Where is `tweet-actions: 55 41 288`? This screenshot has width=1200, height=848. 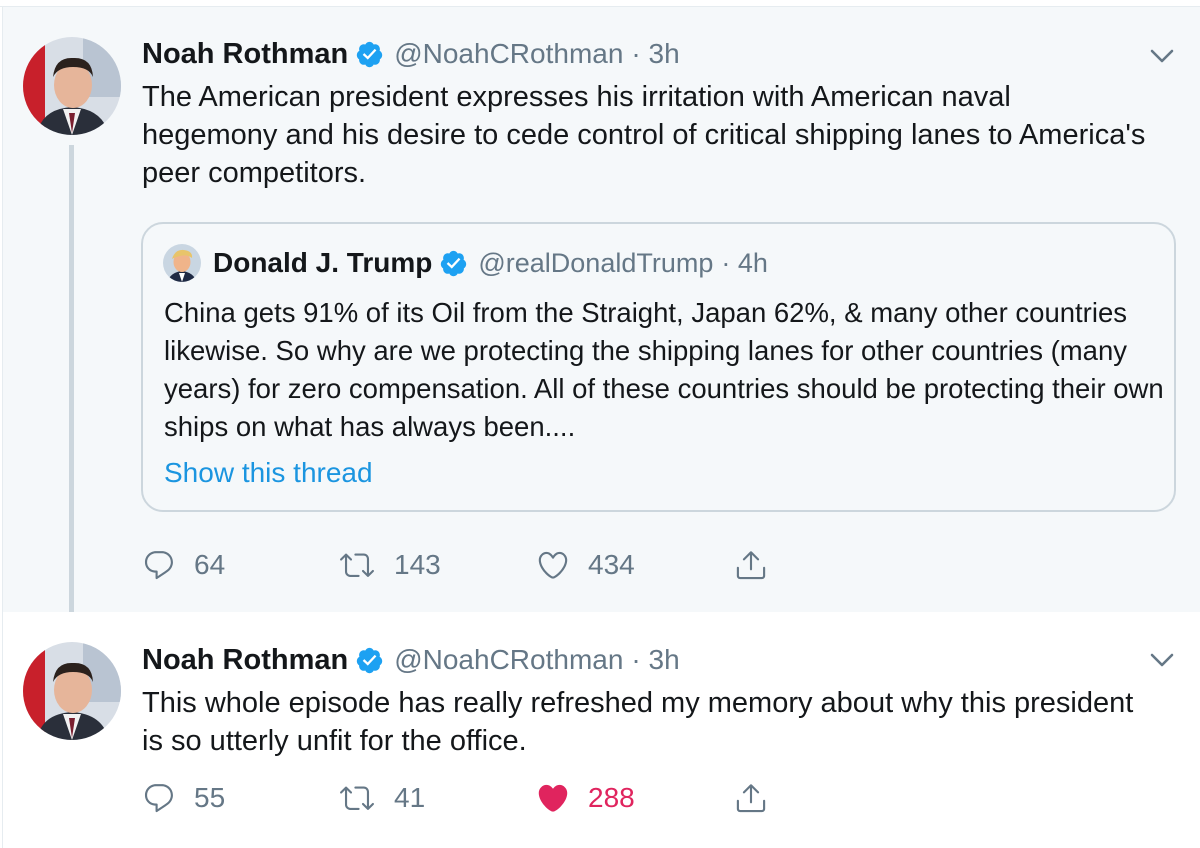 tweet-actions: 55 41 288 is located at coordinates (467, 798).